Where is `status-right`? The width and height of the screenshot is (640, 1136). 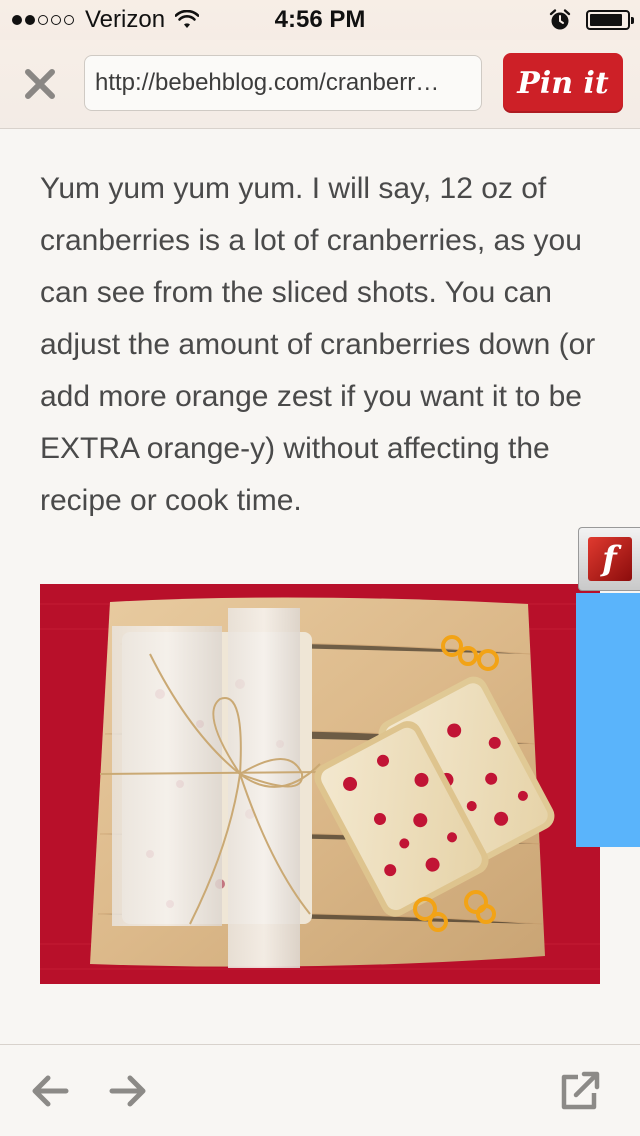 status-right is located at coordinates (591, 20).